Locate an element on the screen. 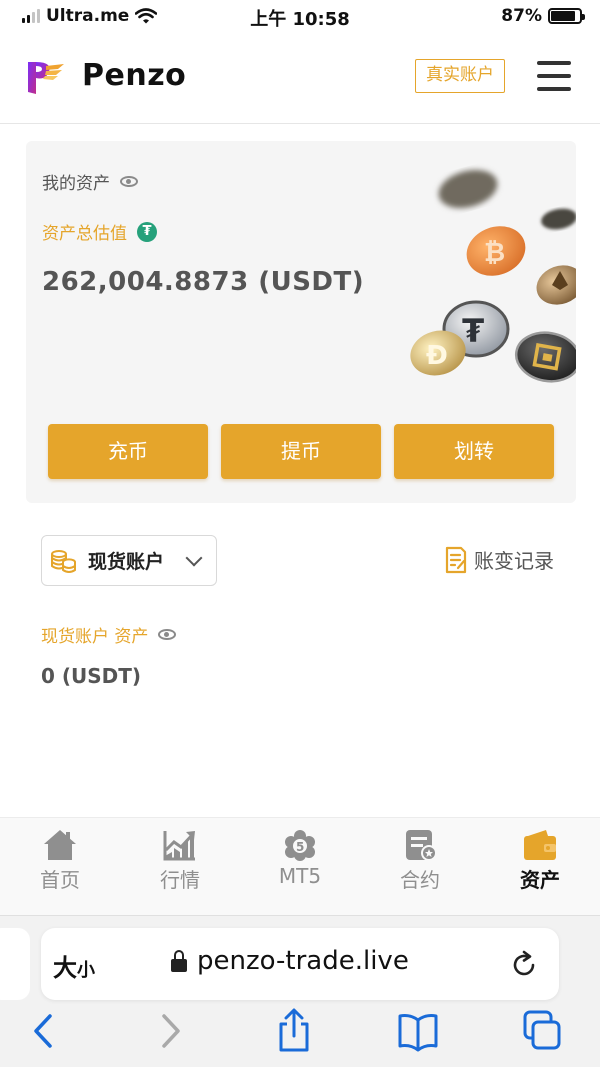  chevron-down-icon is located at coordinates (194, 557).